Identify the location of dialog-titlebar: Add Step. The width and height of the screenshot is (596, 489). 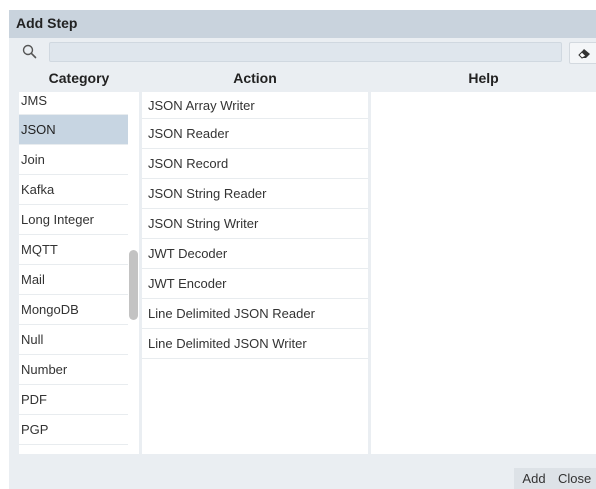
(302, 24).